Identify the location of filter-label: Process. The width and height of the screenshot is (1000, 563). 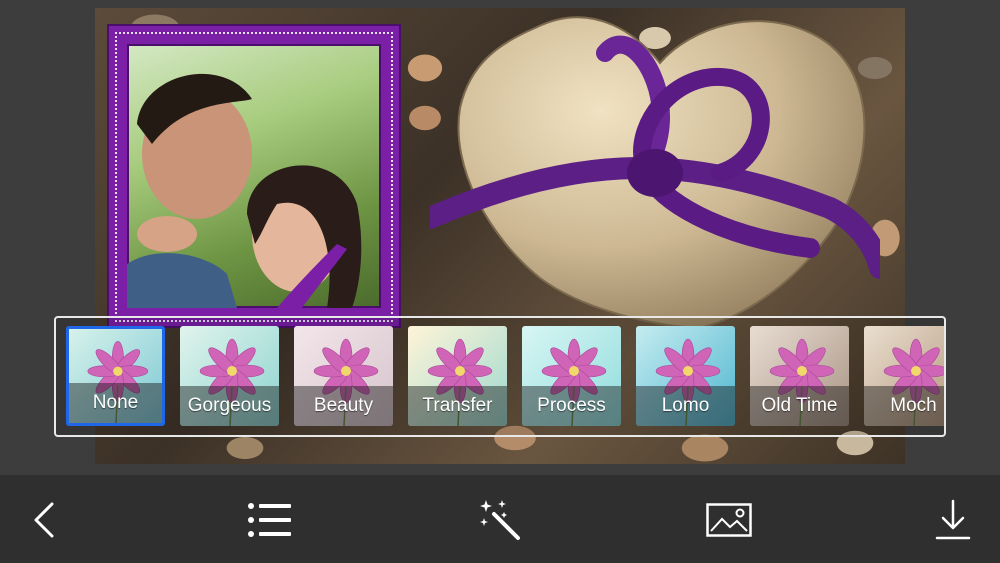
(571, 405).